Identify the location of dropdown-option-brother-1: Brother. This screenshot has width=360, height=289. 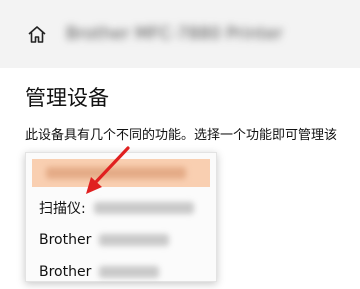
(121, 240).